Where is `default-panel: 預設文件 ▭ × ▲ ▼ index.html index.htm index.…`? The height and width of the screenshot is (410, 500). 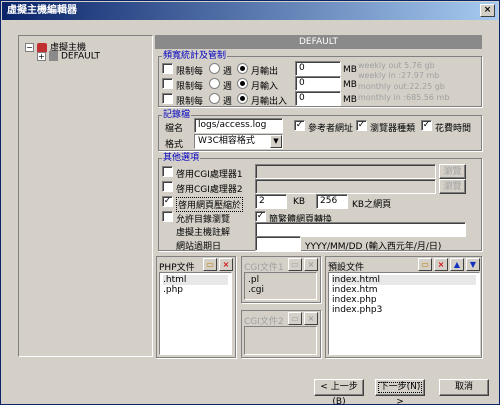
default-panel: 預設文件 ▭ × ▲ ▼ index.html index.htm index.… is located at coordinates (403, 307).